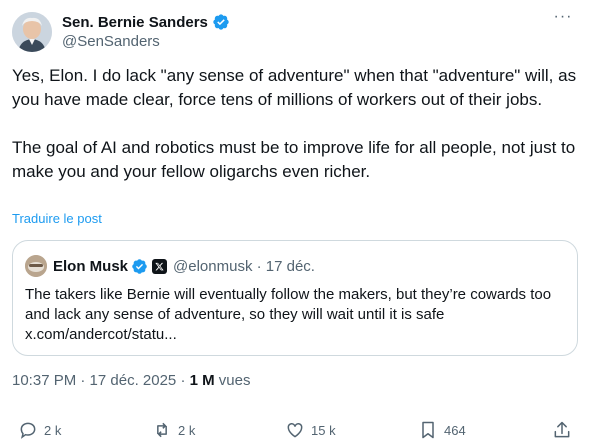  What do you see at coordinates (101, 380) in the screenshot?
I see `time-date: 10:37 PM · 17 déc. 2025 ·` at bounding box center [101, 380].